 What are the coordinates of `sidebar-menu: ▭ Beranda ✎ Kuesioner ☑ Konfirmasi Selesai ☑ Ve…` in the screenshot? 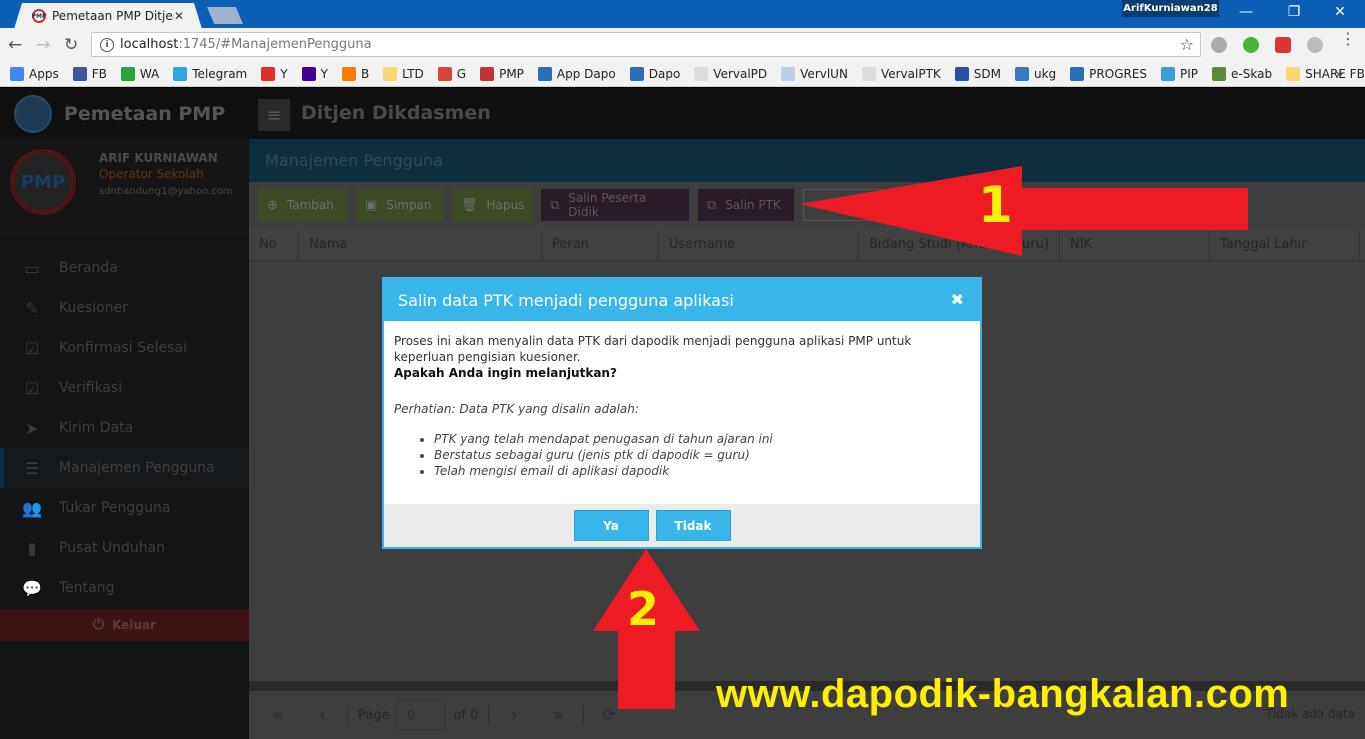 It's located at (124, 428).